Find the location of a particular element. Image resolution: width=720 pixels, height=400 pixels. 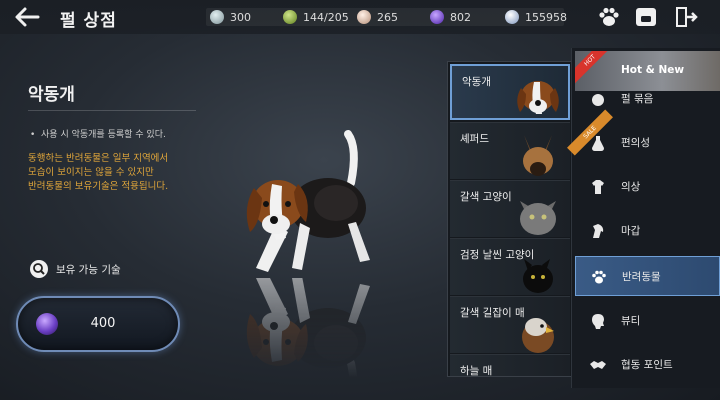

currency-energy: 144/205 is located at coordinates (316, 17).